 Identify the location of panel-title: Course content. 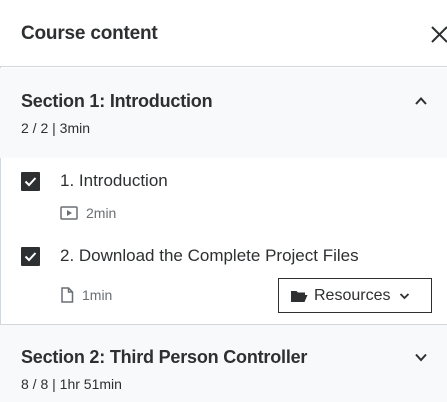
(89, 33).